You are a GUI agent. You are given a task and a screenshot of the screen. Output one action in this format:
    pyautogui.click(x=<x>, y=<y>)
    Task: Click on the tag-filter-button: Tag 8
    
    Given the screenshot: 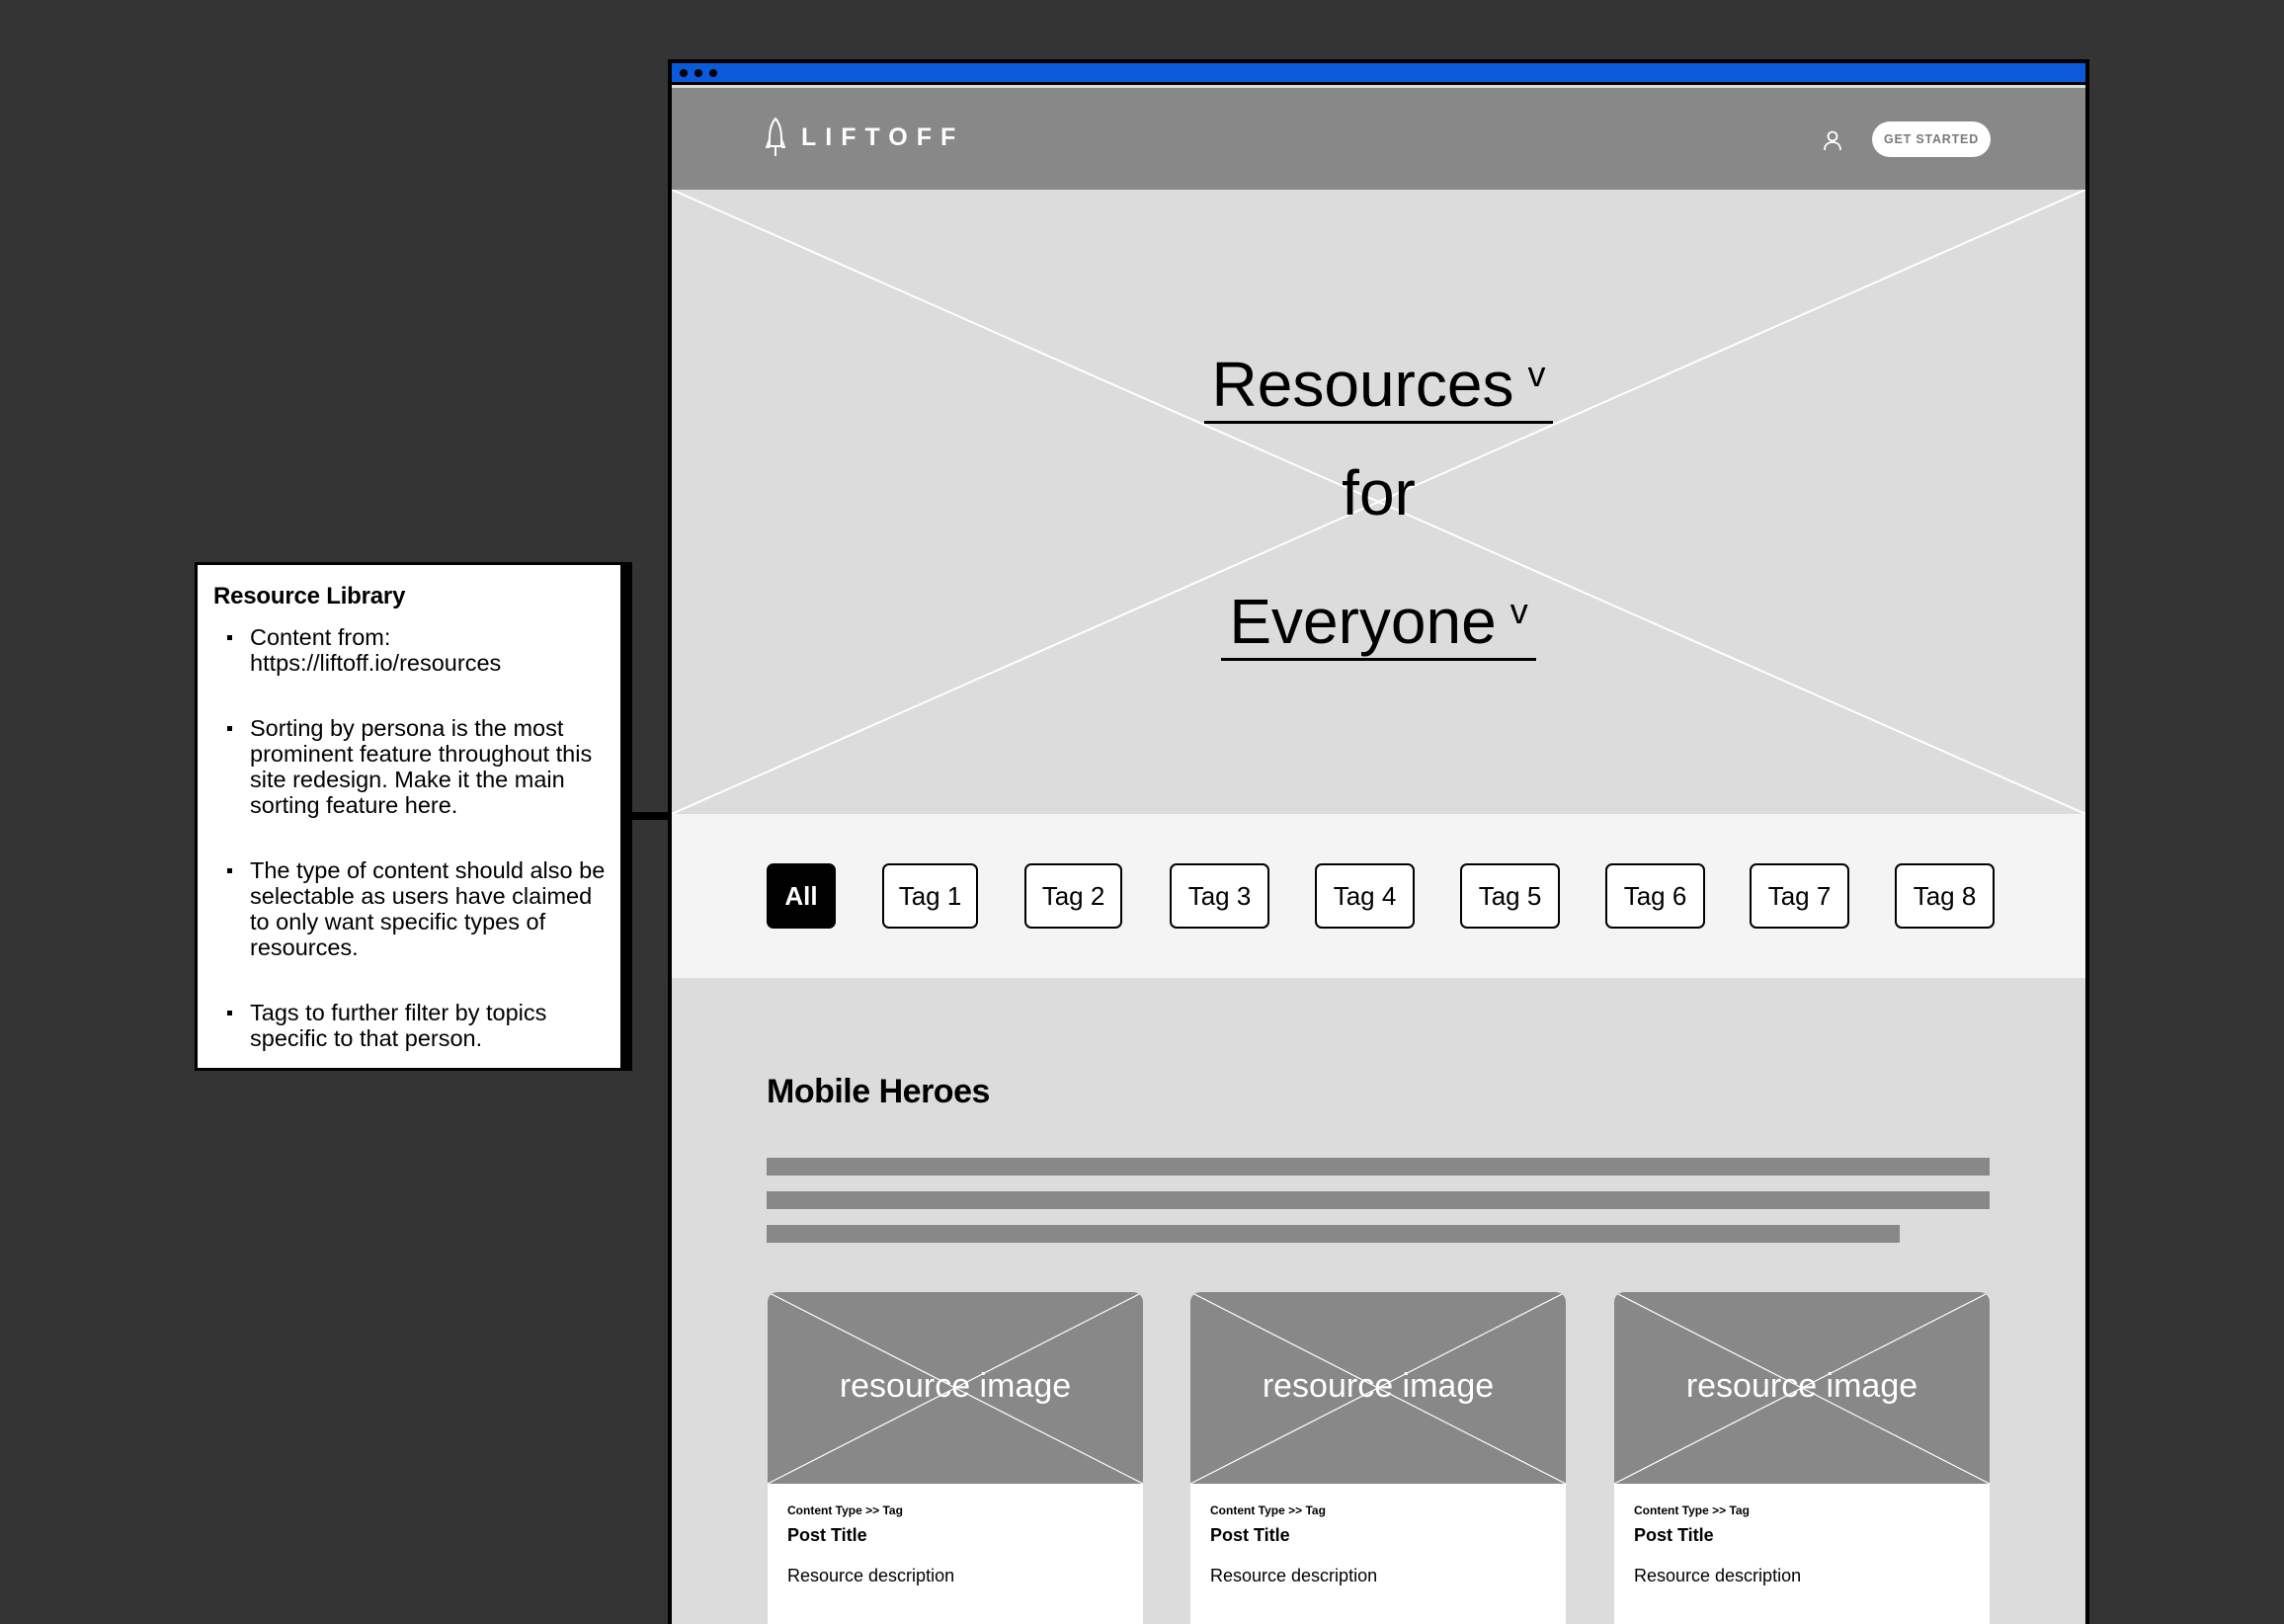 What is the action you would take?
    pyautogui.click(x=1945, y=896)
    